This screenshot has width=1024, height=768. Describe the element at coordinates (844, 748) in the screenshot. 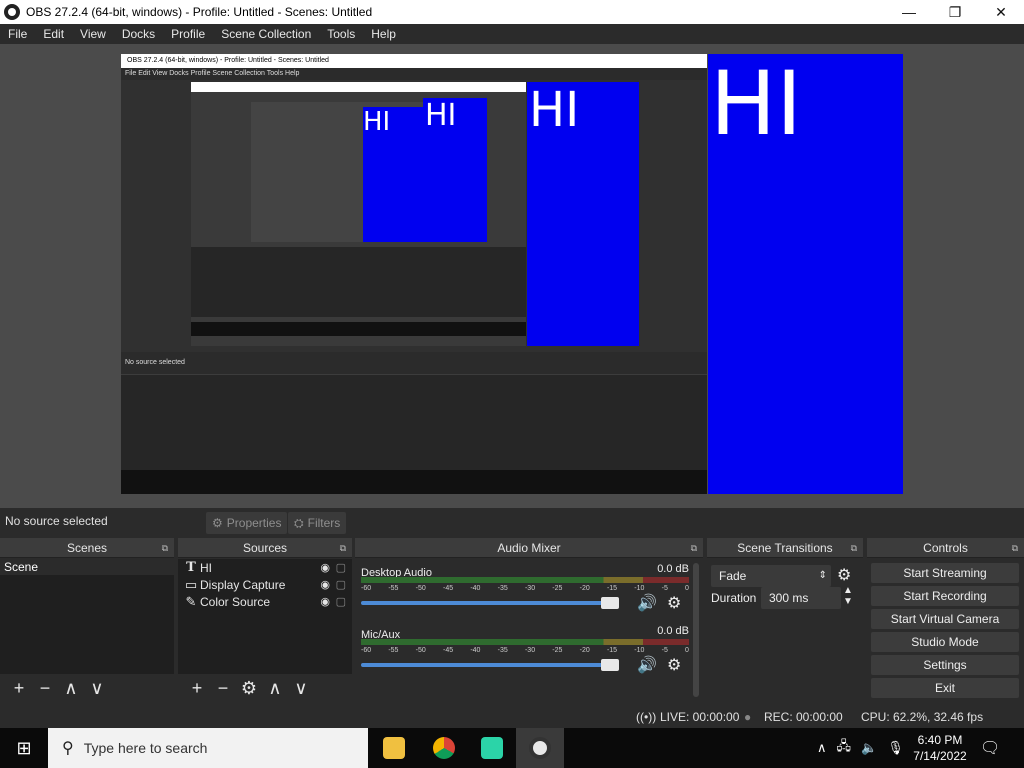

I see `network-icon: 🖧` at that location.